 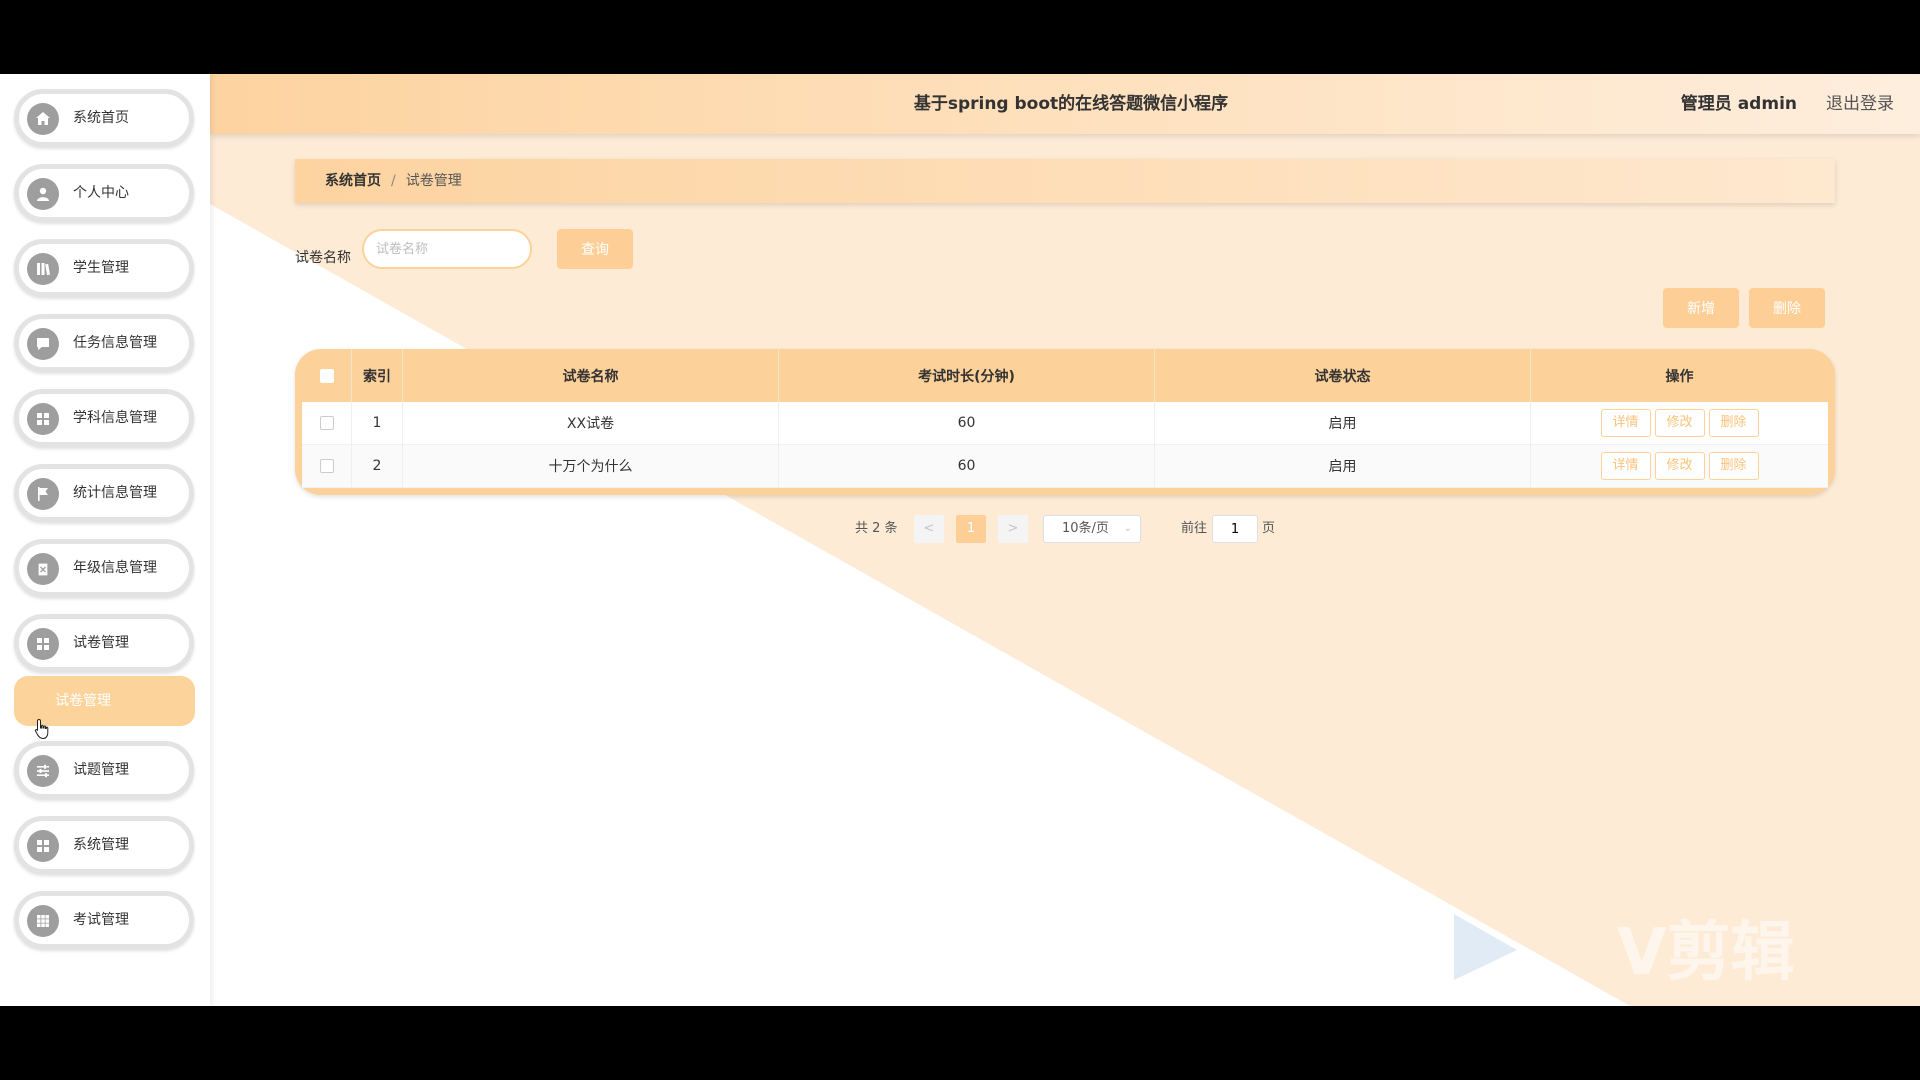 I want to click on sidebar-item-grades: 年级信息管理, so click(x=104, y=568).